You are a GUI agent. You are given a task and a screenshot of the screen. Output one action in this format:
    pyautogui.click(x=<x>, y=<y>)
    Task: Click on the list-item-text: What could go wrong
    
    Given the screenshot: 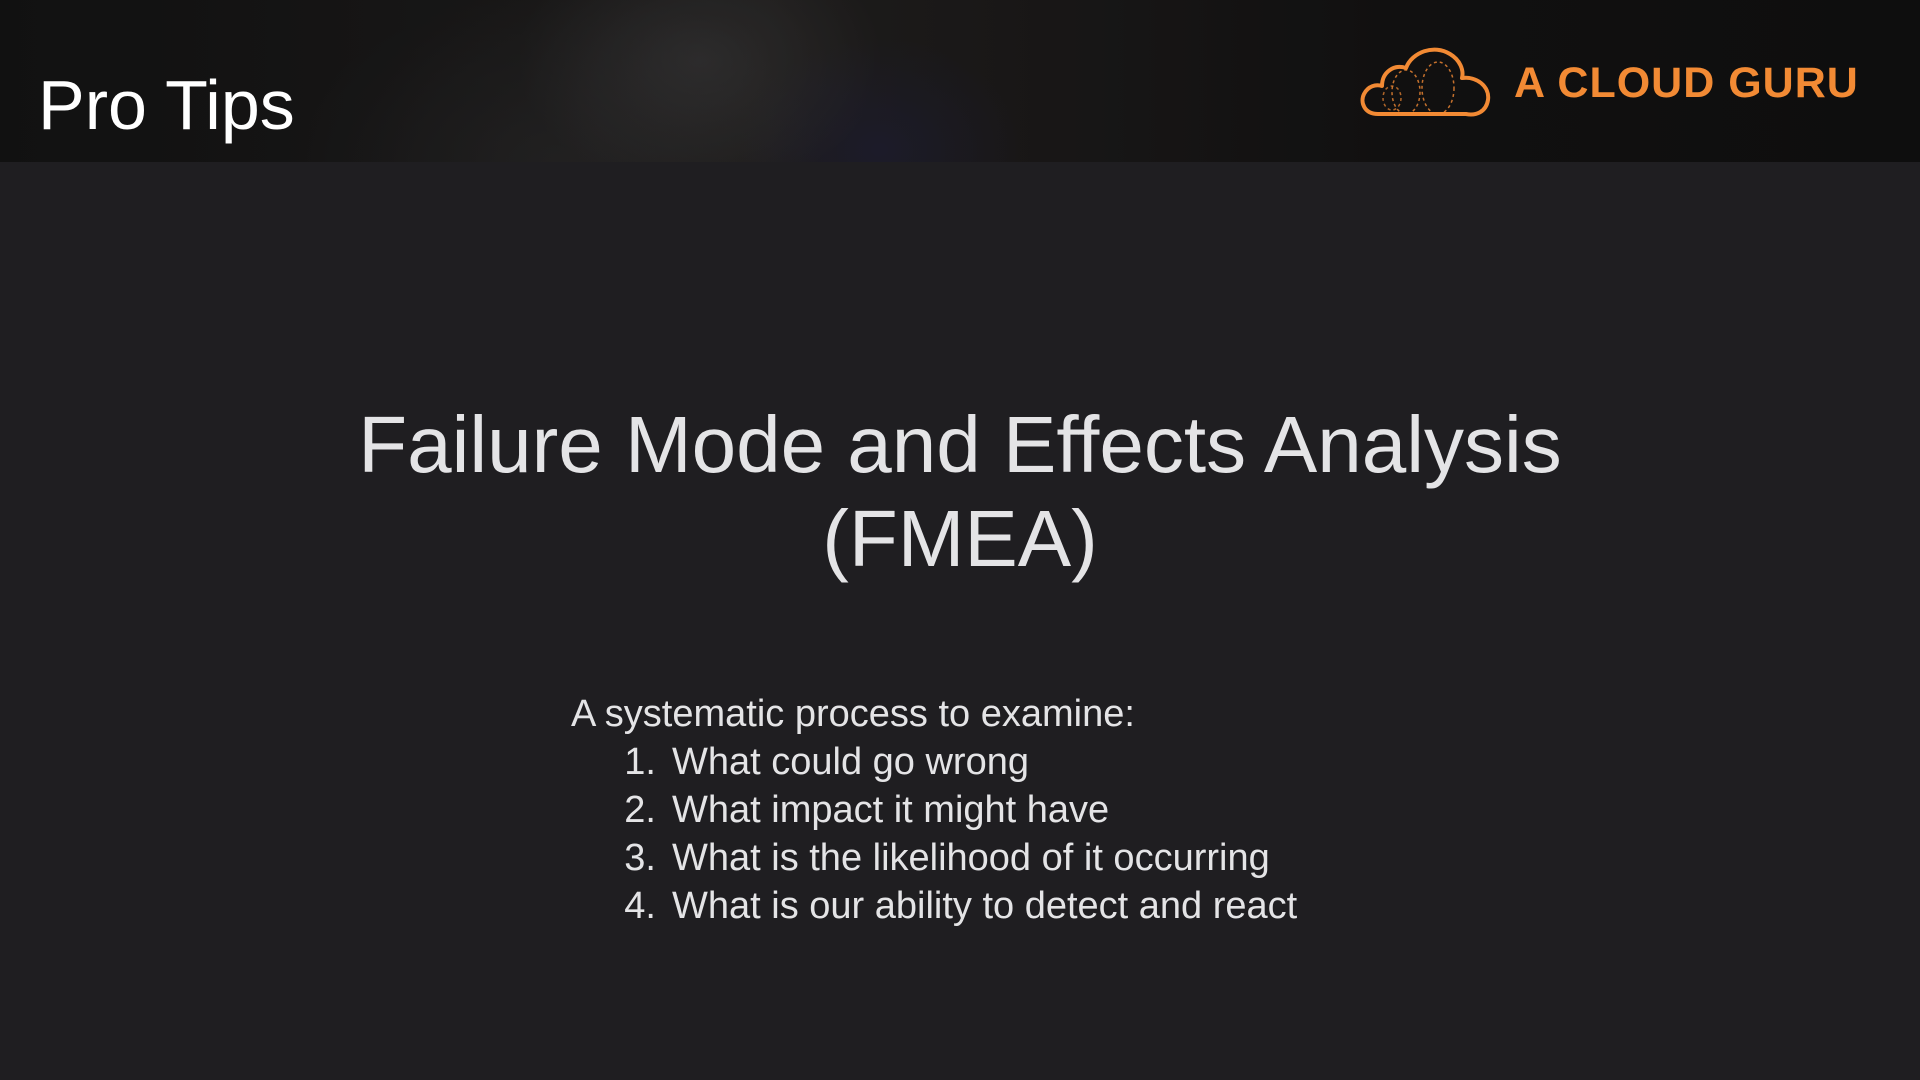 What is the action you would take?
    pyautogui.click(x=850, y=762)
    